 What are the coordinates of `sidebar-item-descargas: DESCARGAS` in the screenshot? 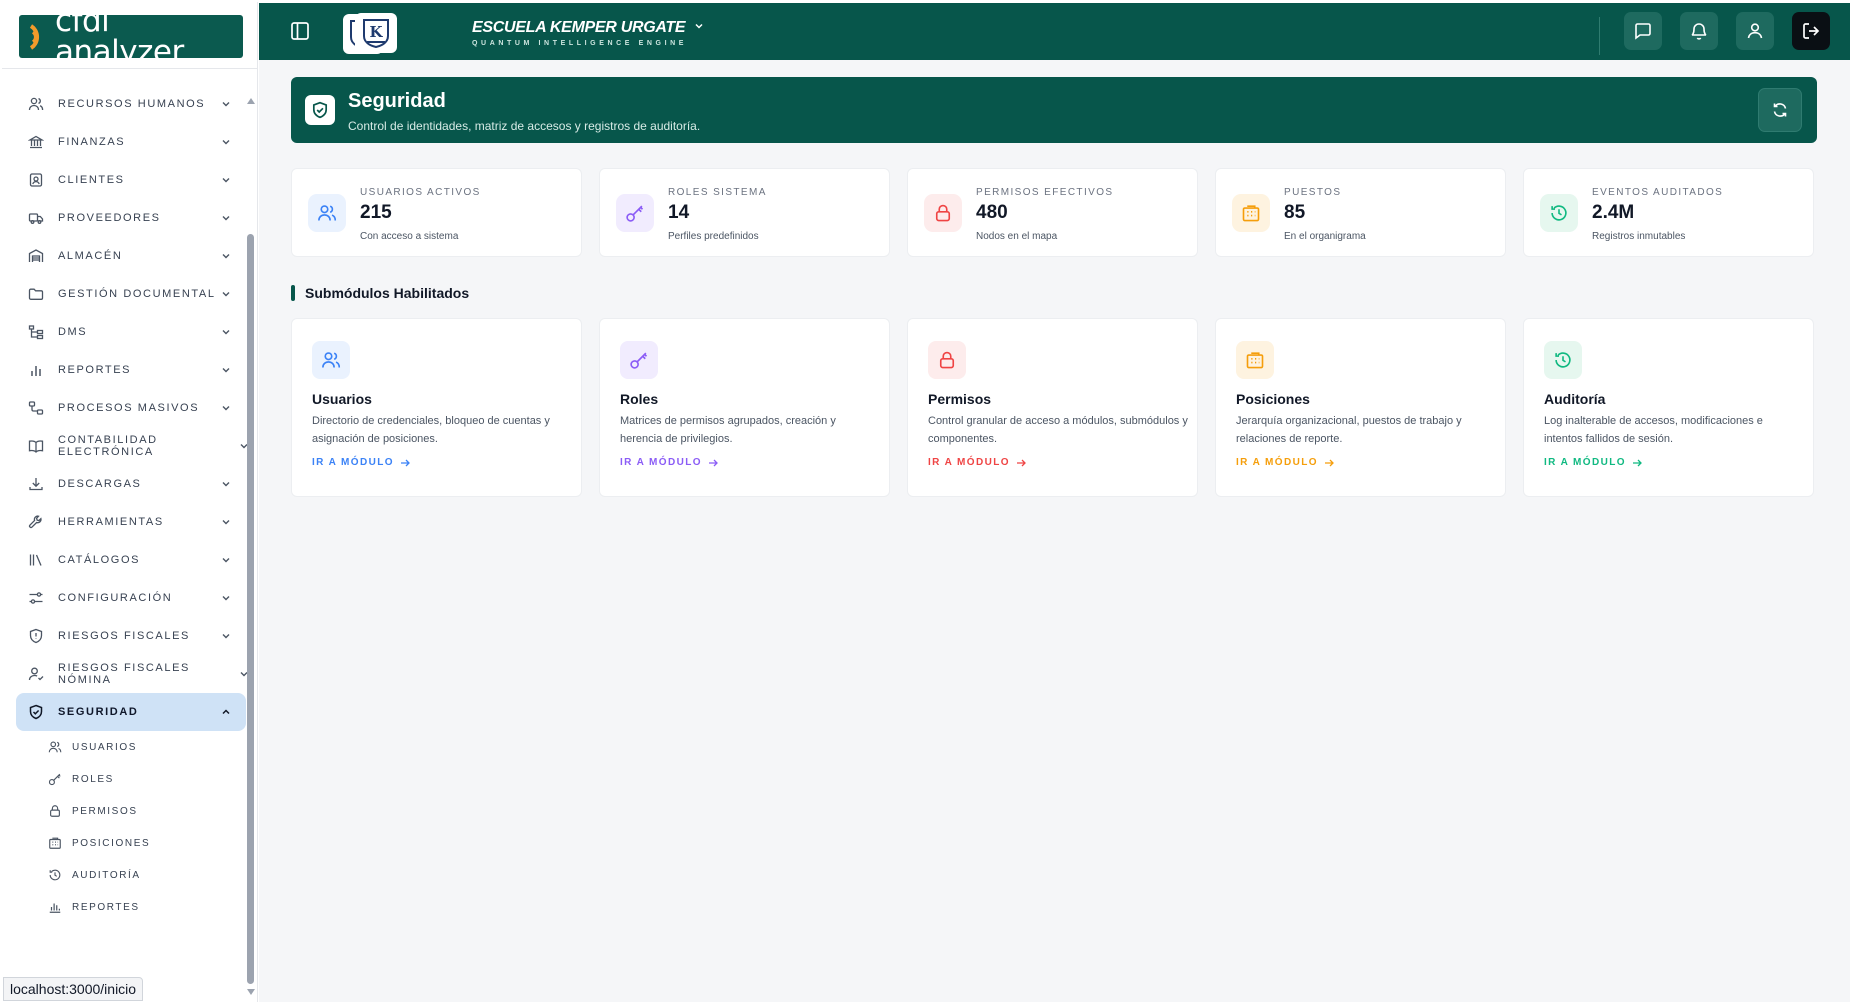 It's located at (131, 484).